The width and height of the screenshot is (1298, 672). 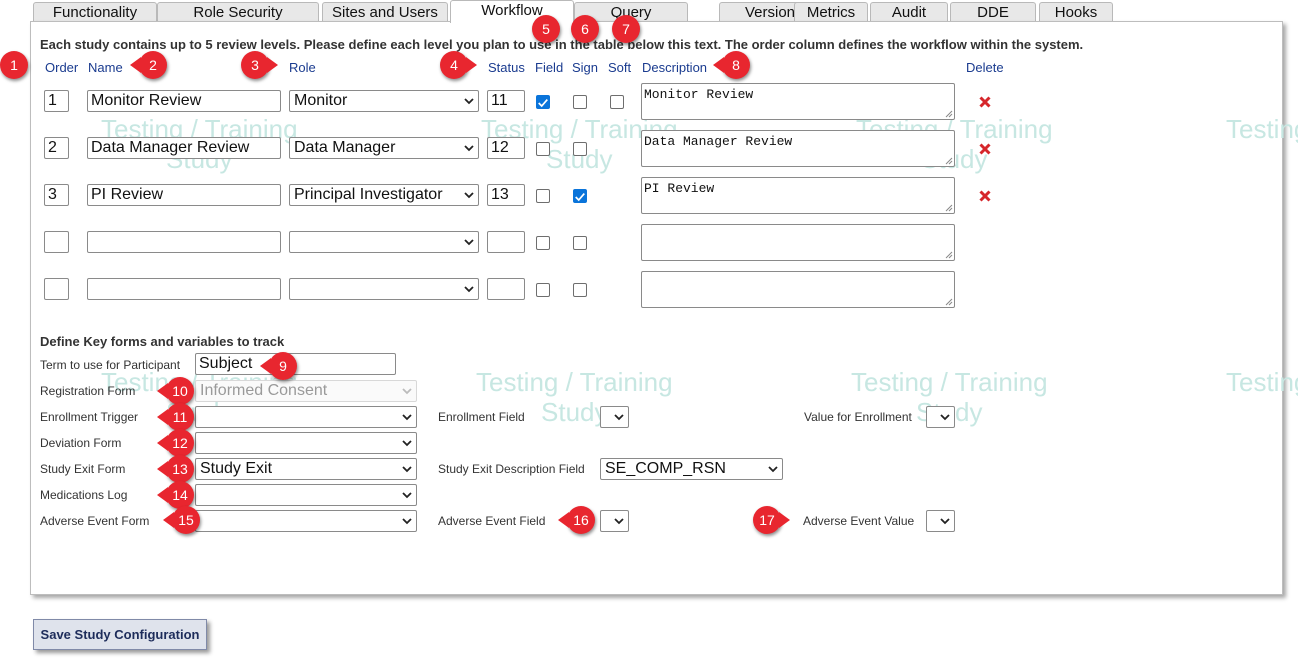 What do you see at coordinates (384, 101) in the screenshot?
I see `role-select: Monitor` at bounding box center [384, 101].